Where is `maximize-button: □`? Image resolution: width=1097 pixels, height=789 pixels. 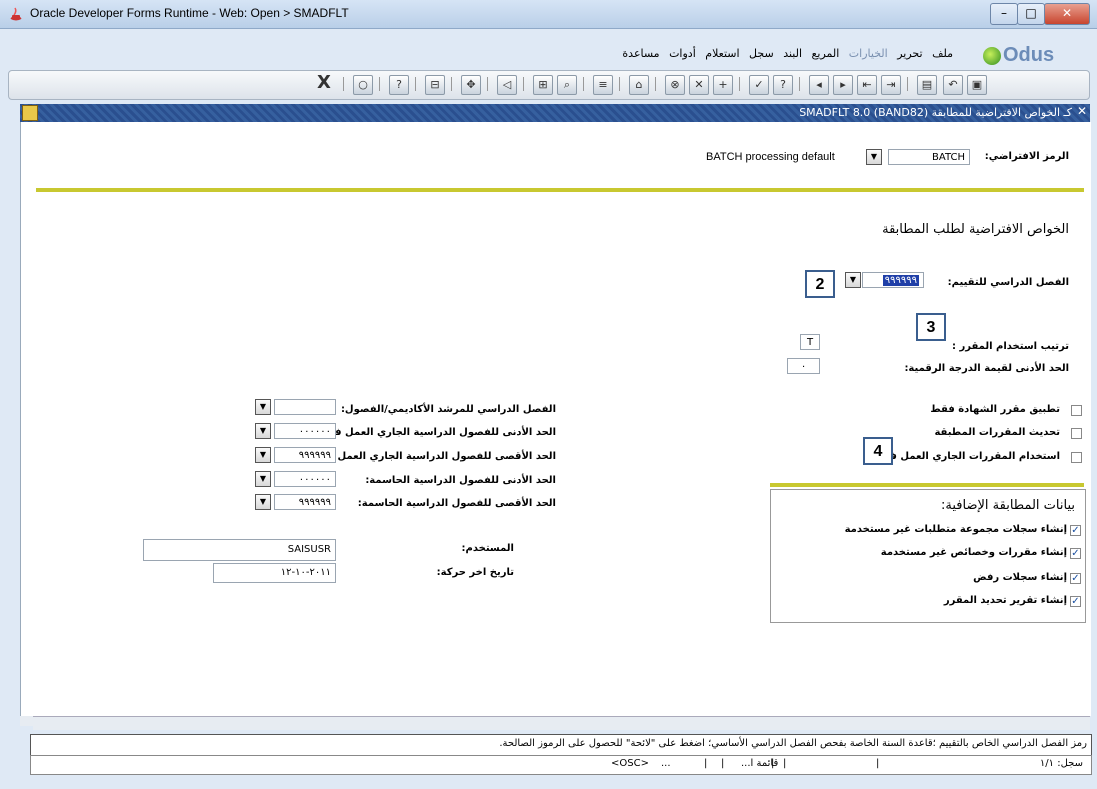
maximize-button: □ is located at coordinates (1031, 14).